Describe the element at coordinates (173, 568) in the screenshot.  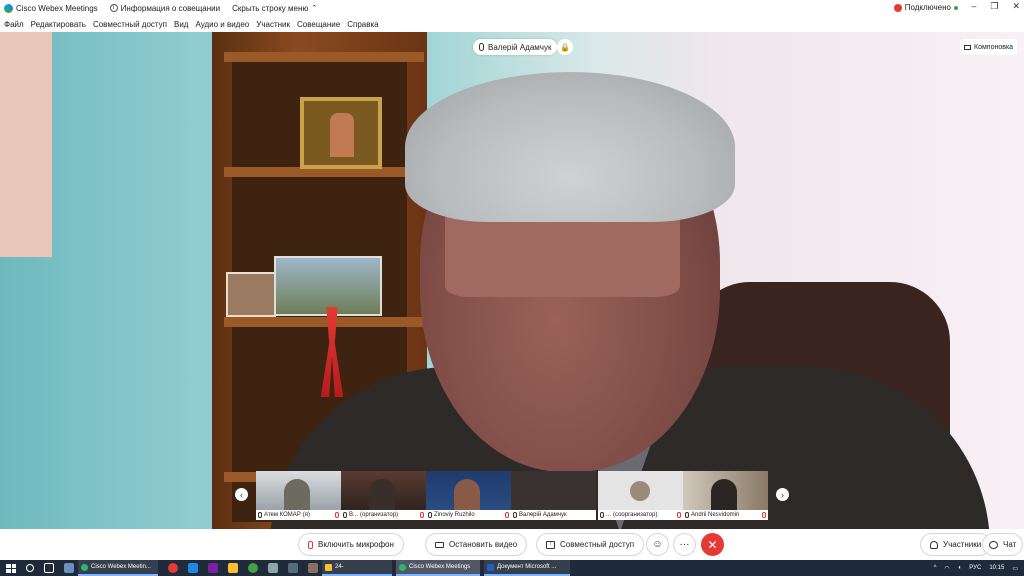
I see `opera-icon` at that location.